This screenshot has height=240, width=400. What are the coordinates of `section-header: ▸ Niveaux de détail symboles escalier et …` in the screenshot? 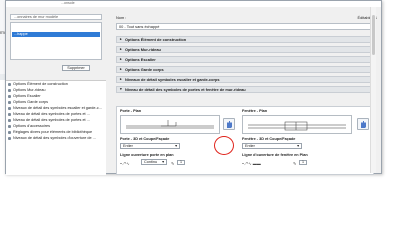 It's located at (245, 79).